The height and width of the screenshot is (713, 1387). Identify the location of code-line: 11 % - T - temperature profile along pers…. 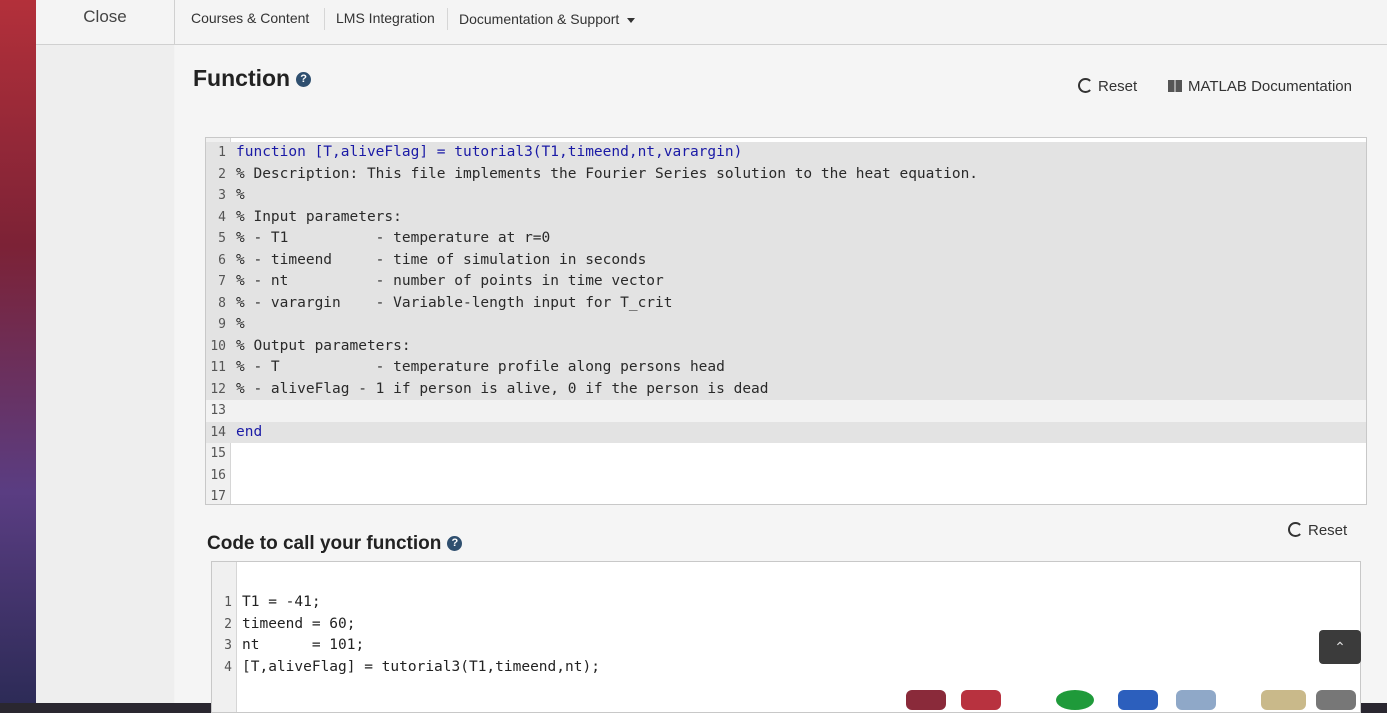
(786, 368).